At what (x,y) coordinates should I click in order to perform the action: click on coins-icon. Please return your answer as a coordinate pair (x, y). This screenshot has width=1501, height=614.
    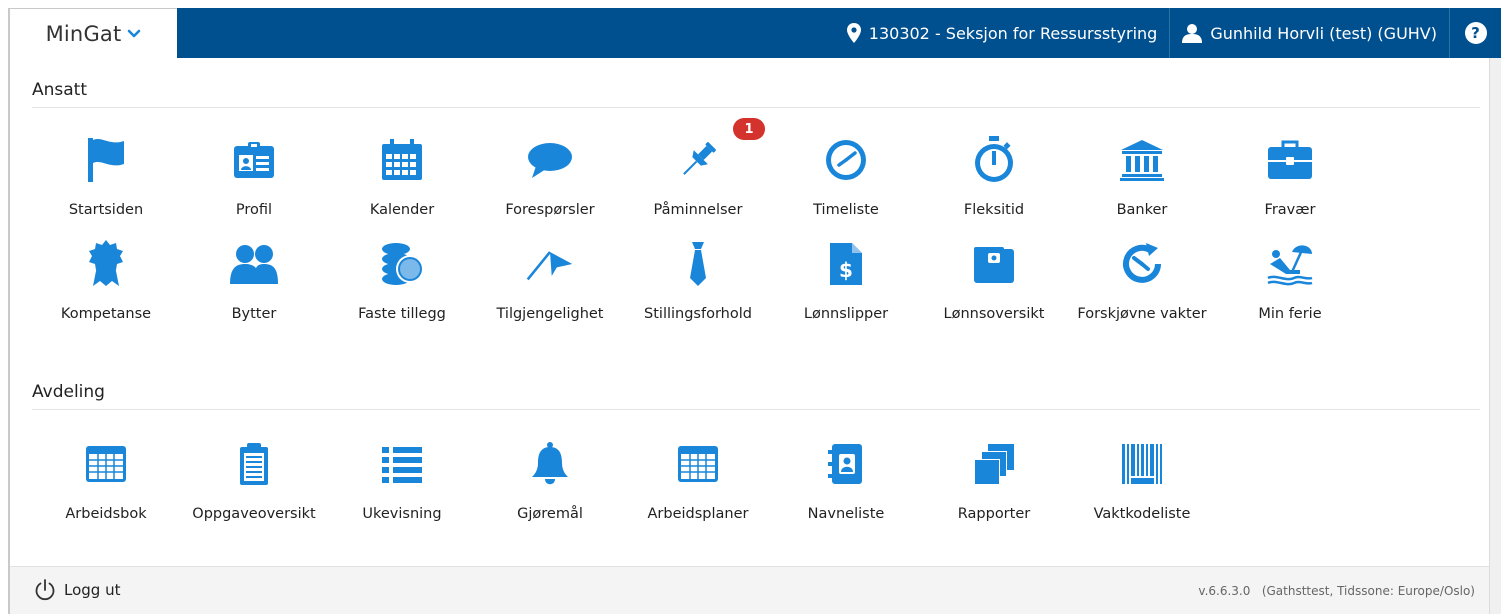
    Looking at the image, I should click on (402, 264).